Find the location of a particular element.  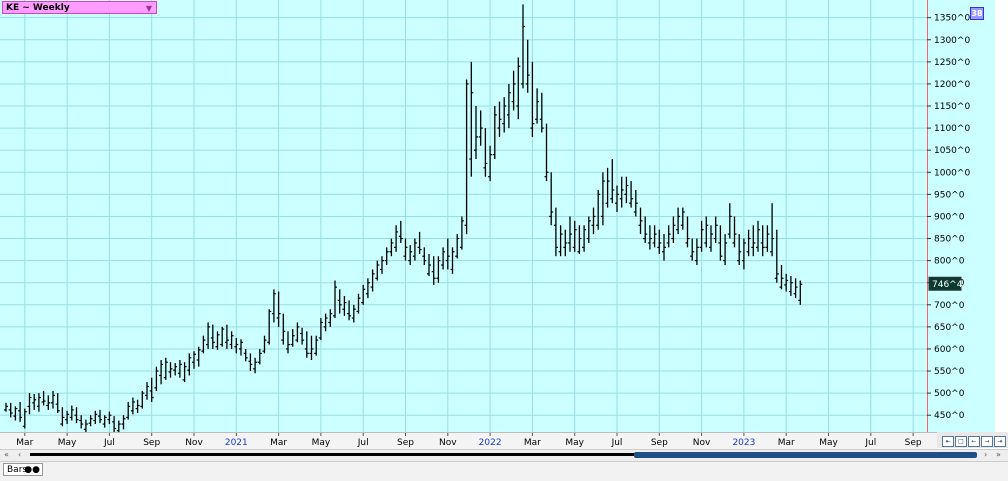

symbol-label: KE ~ Weekly is located at coordinates (38, 8).